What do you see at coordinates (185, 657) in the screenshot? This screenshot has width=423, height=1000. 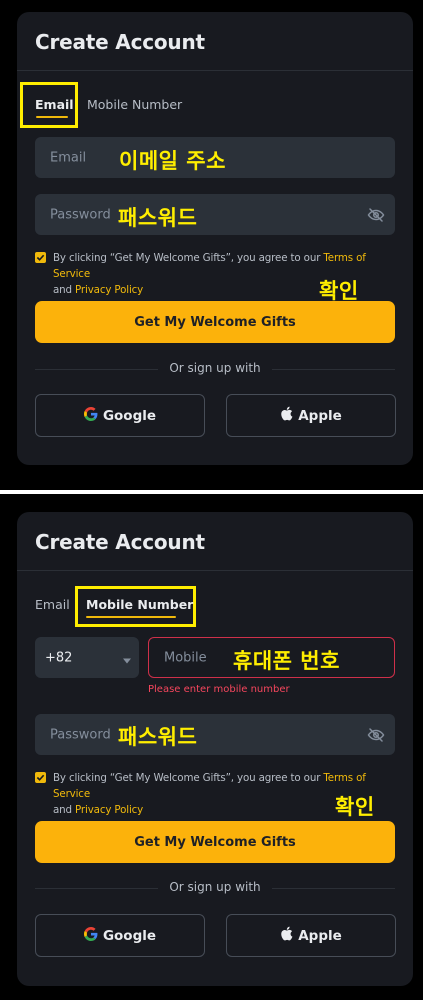 I see `mobile-placeholder: Mobile` at bounding box center [185, 657].